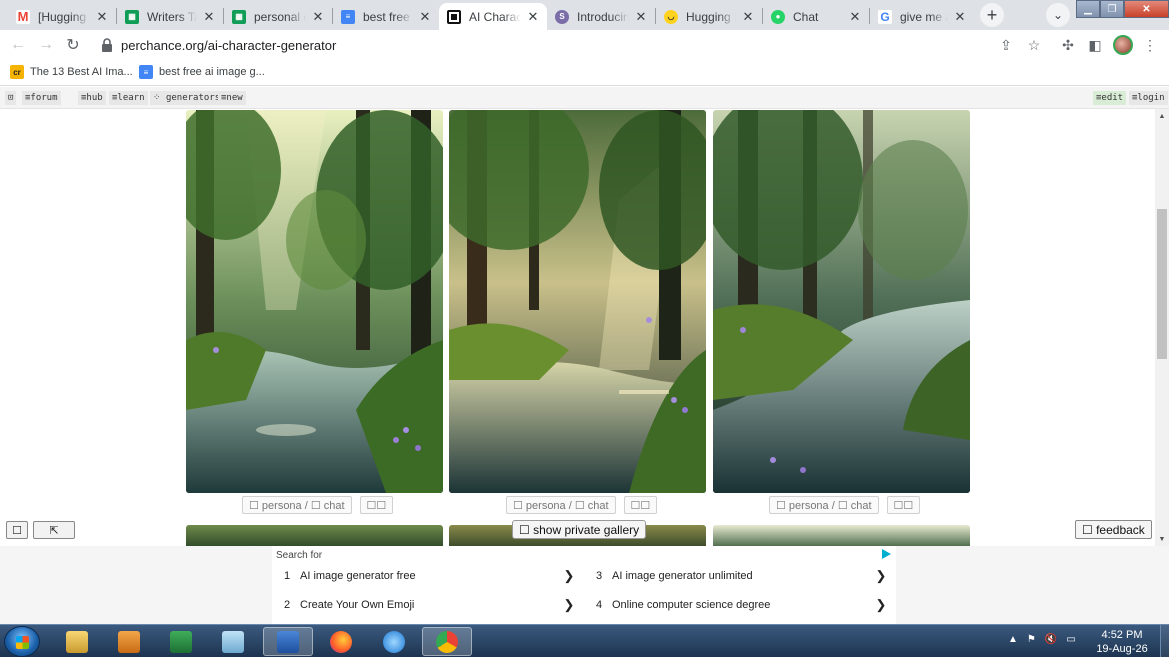 The image size is (1169, 657). What do you see at coordinates (233, 641) in the screenshot?
I see `notepad-icon` at bounding box center [233, 641].